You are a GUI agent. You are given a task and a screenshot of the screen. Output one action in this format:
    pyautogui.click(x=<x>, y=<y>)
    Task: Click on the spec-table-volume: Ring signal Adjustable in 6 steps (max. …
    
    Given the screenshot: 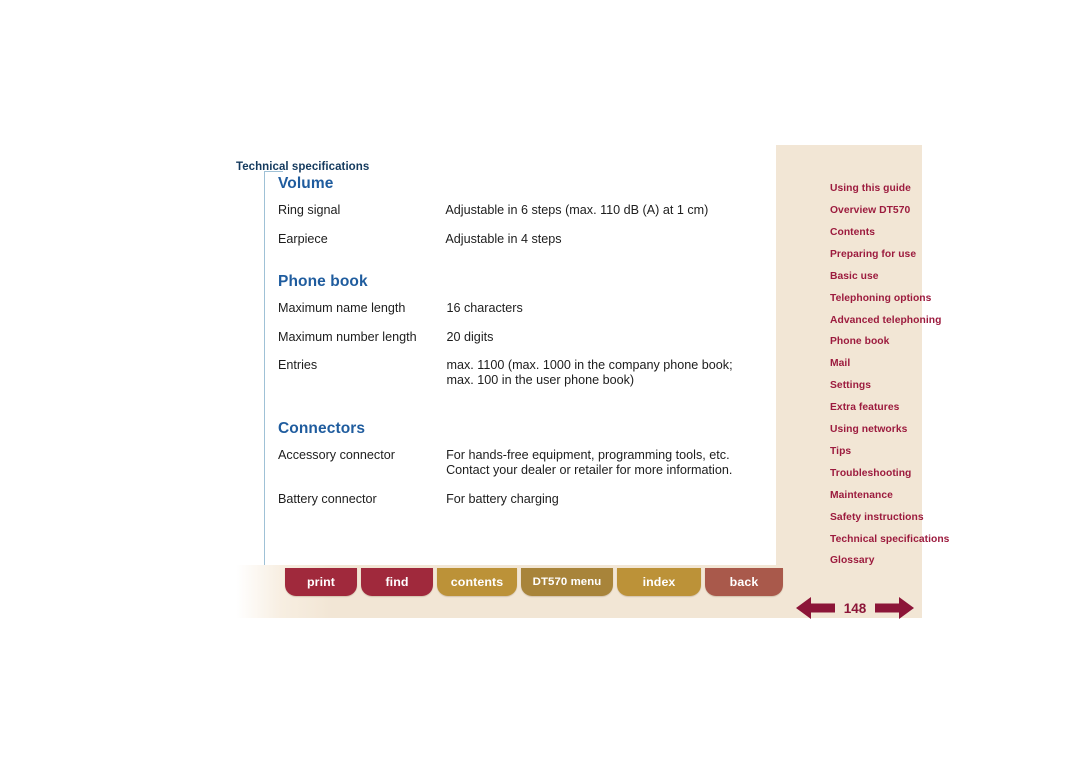 What is the action you would take?
    pyautogui.click(x=526, y=225)
    